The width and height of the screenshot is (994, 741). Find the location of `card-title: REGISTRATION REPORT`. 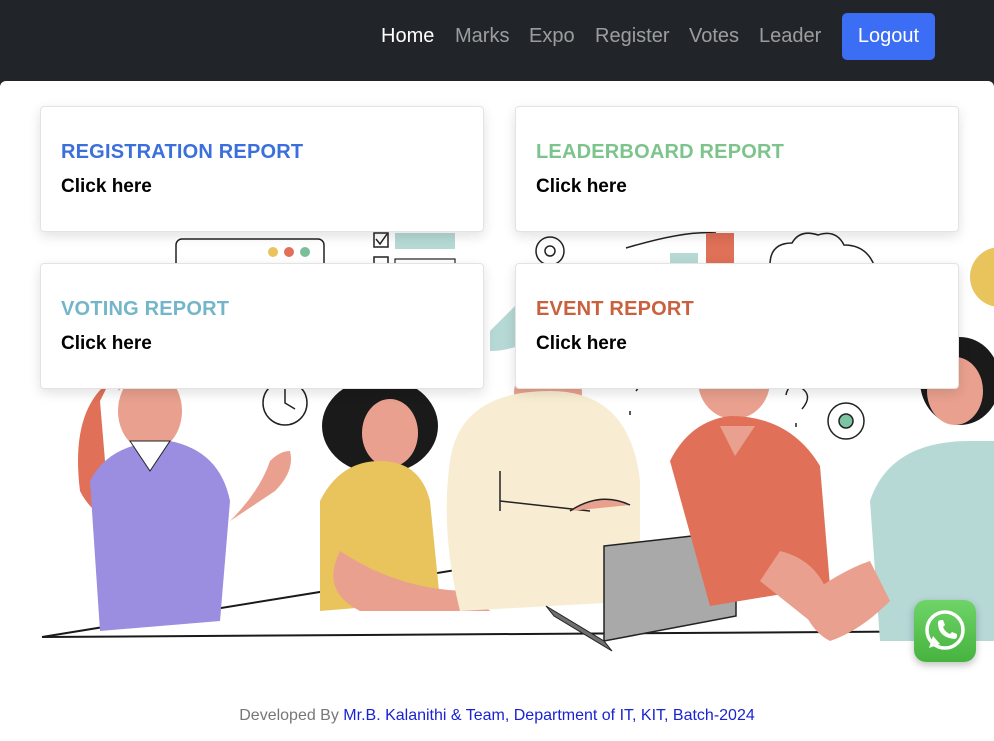

card-title: REGISTRATION REPORT is located at coordinates (182, 152).